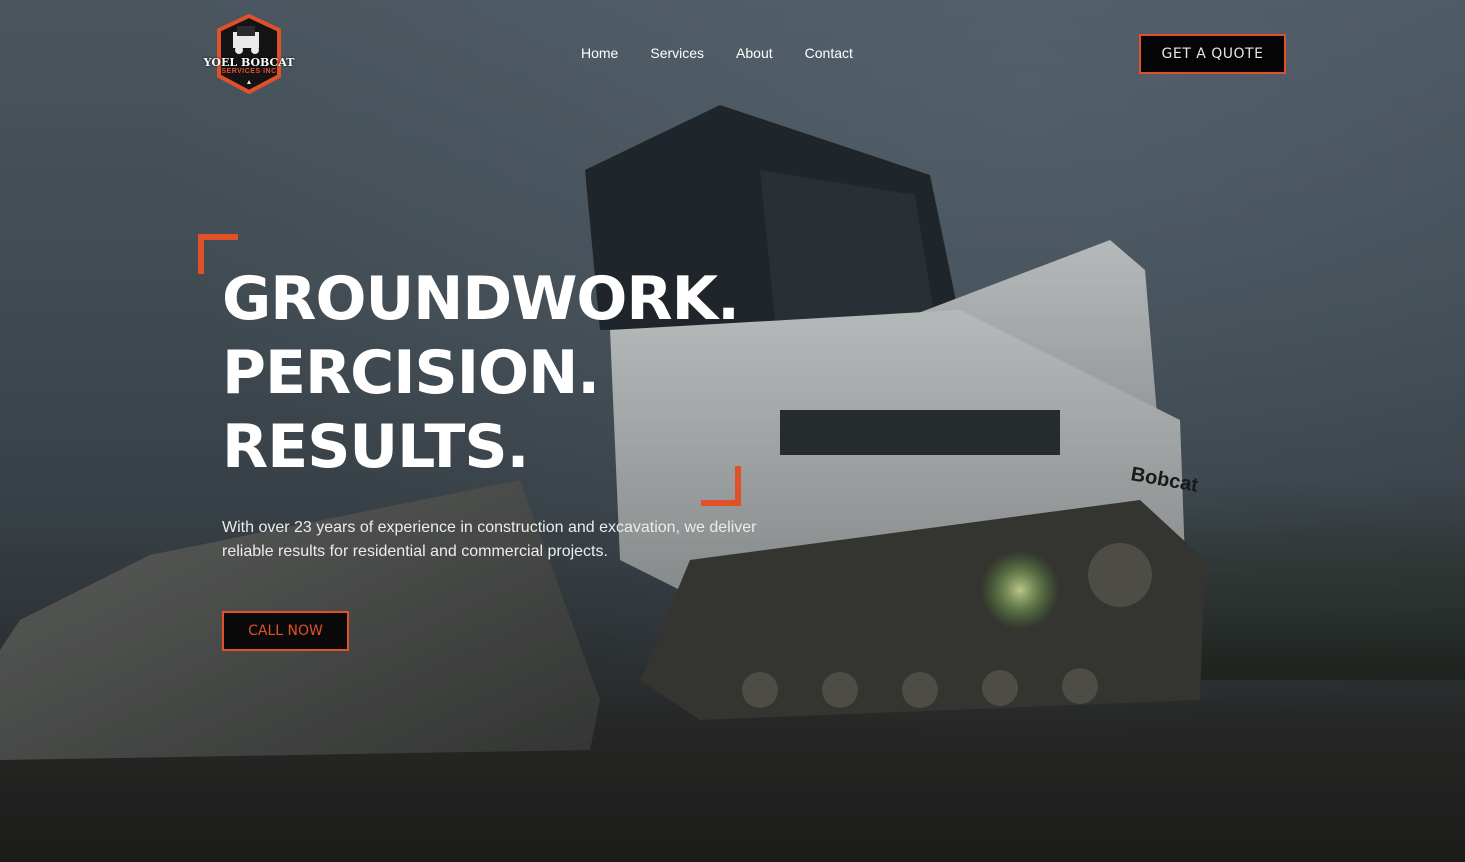 This screenshot has height=862, width=1465. Describe the element at coordinates (754, 53) in the screenshot. I see `nav-about-link: About` at that location.